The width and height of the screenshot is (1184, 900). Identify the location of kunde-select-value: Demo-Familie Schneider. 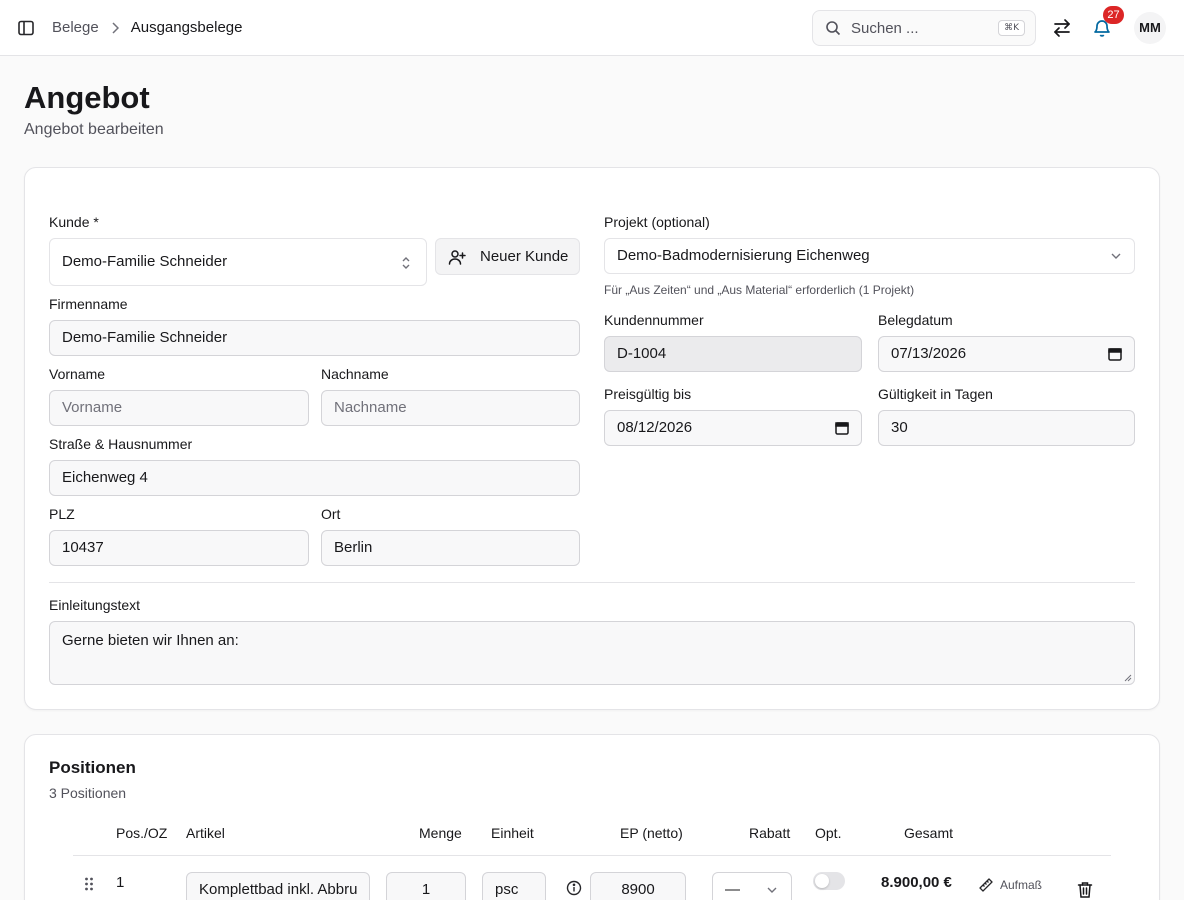
(145, 261).